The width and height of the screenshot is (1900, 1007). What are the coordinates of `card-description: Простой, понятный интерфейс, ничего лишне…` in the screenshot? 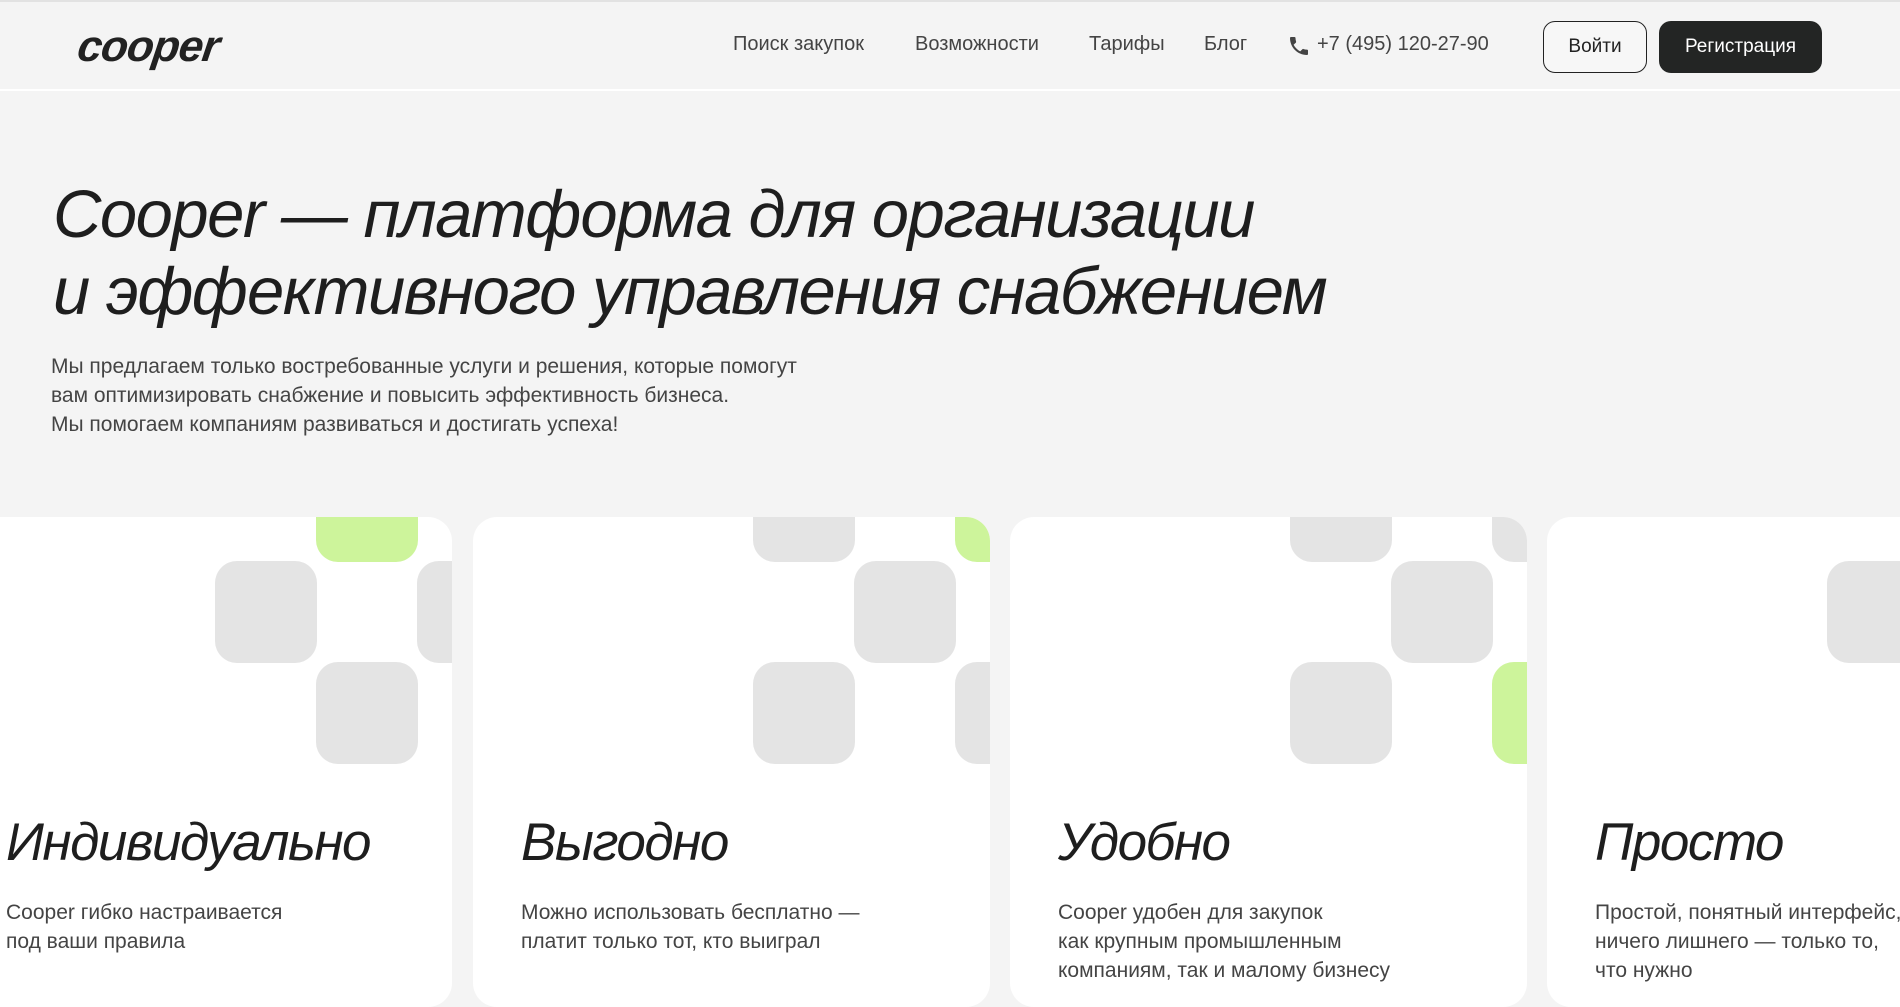 It's located at (1747, 941).